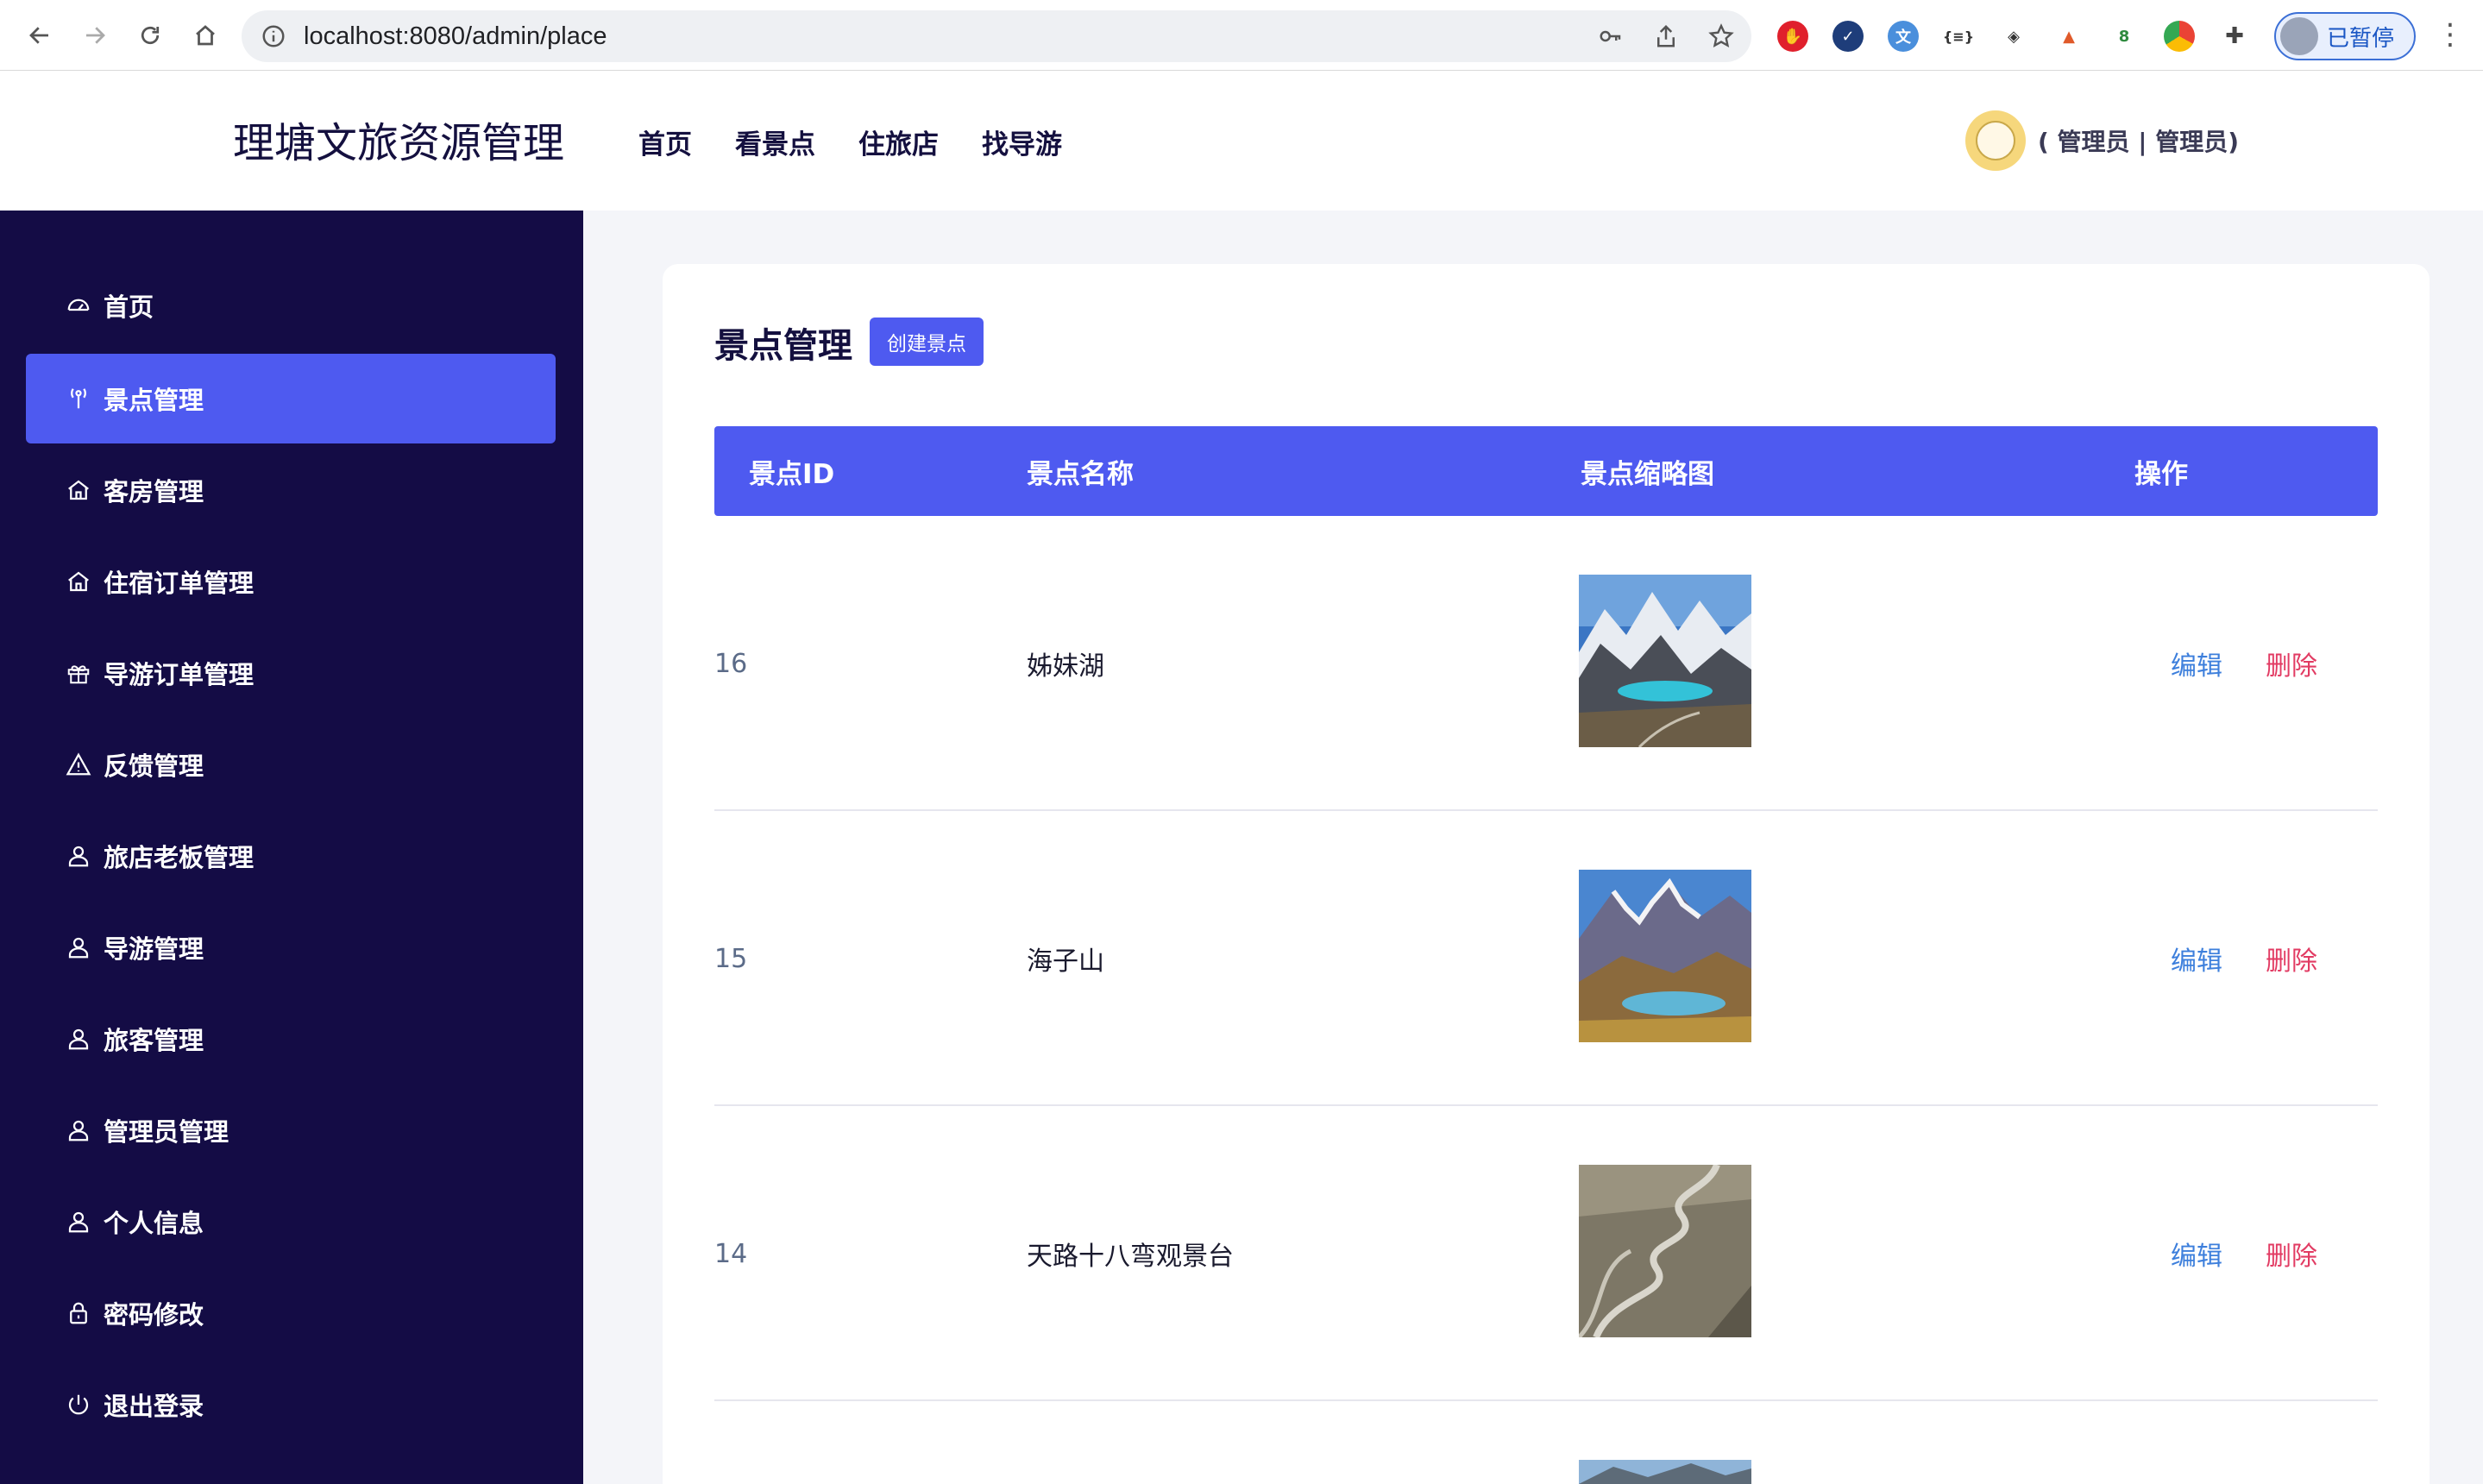 The height and width of the screenshot is (1484, 2483). Describe the element at coordinates (1065, 666) in the screenshot. I see `attraction-name: 姊妹湖` at that location.